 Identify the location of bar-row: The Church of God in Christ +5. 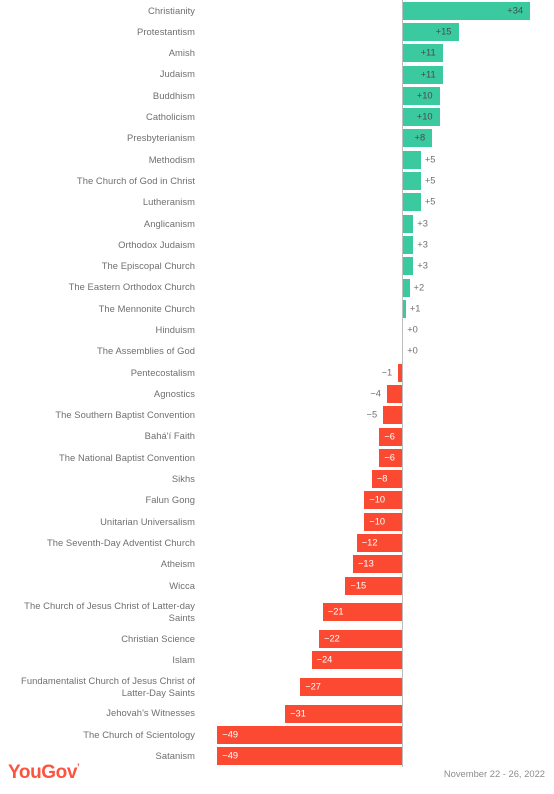
(277, 180).